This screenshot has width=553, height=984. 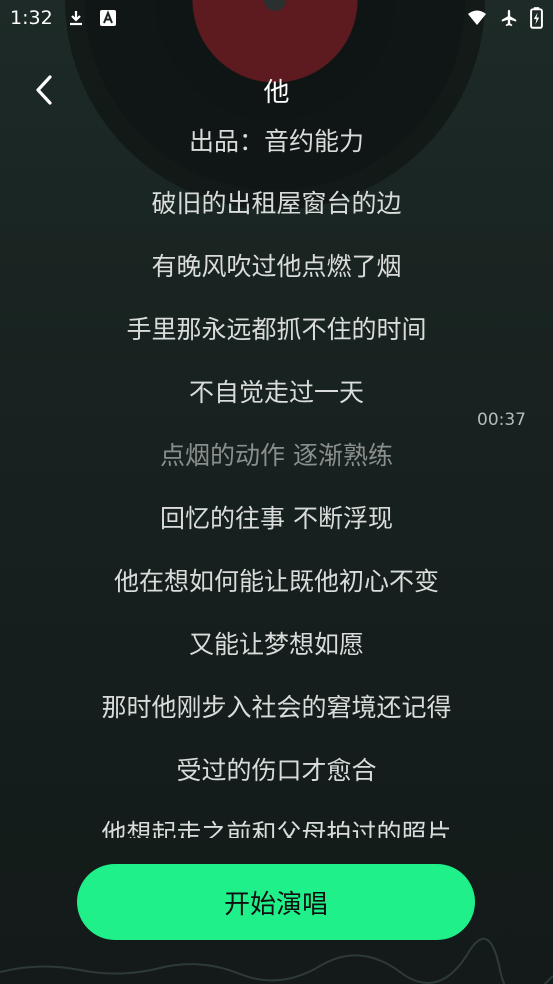 What do you see at coordinates (276, 392) in the screenshot?
I see `lyric-line: 不自觉走过一天` at bounding box center [276, 392].